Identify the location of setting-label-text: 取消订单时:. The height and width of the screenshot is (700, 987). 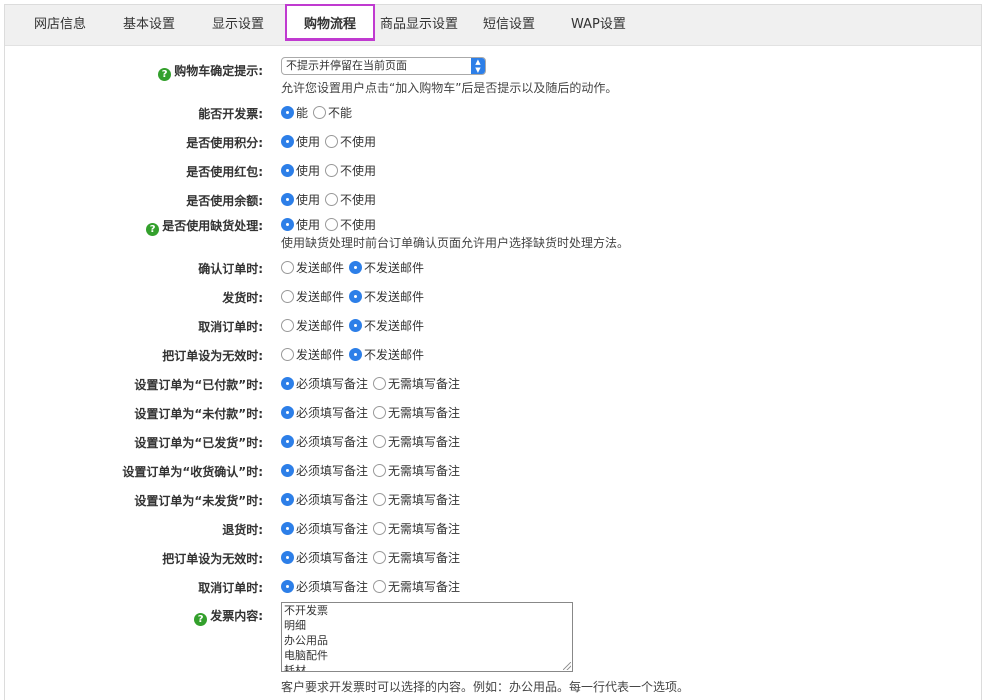
(230, 588).